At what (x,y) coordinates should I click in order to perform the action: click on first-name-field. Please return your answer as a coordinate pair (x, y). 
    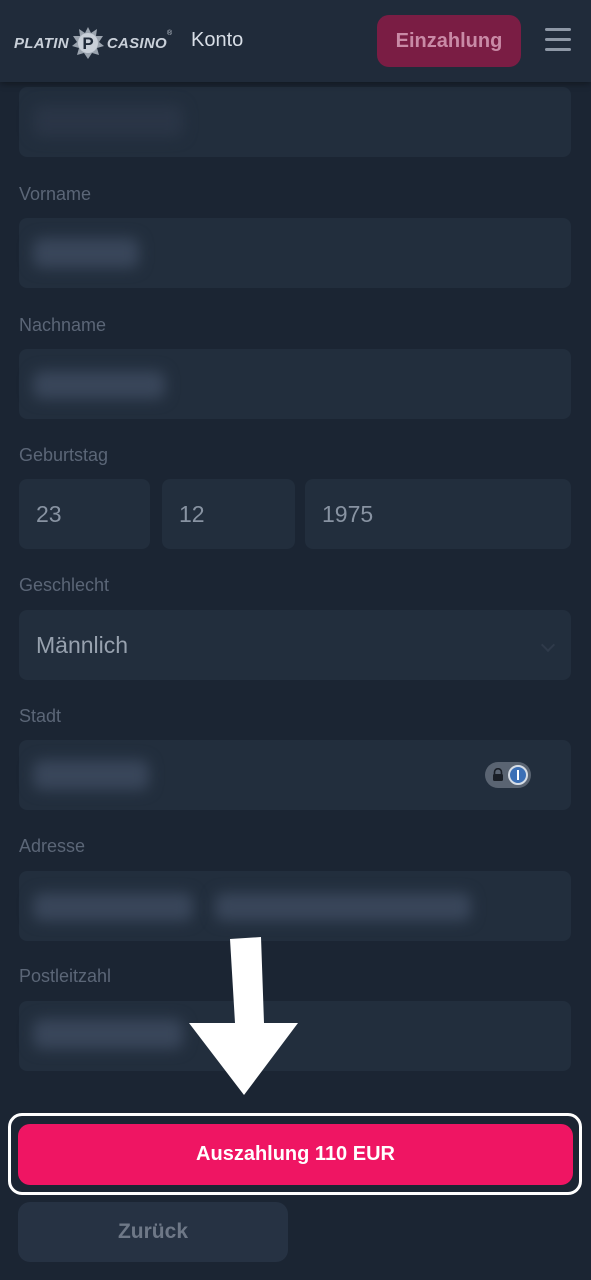
    Looking at the image, I should click on (295, 253).